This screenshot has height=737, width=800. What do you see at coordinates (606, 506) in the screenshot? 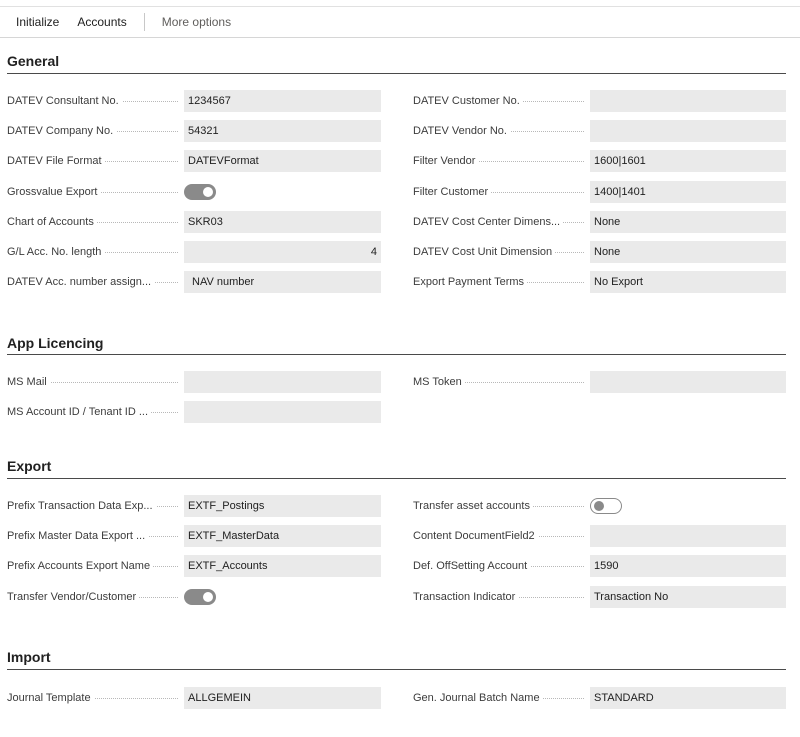
I see `toggle-transfer-asset-accounts` at bounding box center [606, 506].